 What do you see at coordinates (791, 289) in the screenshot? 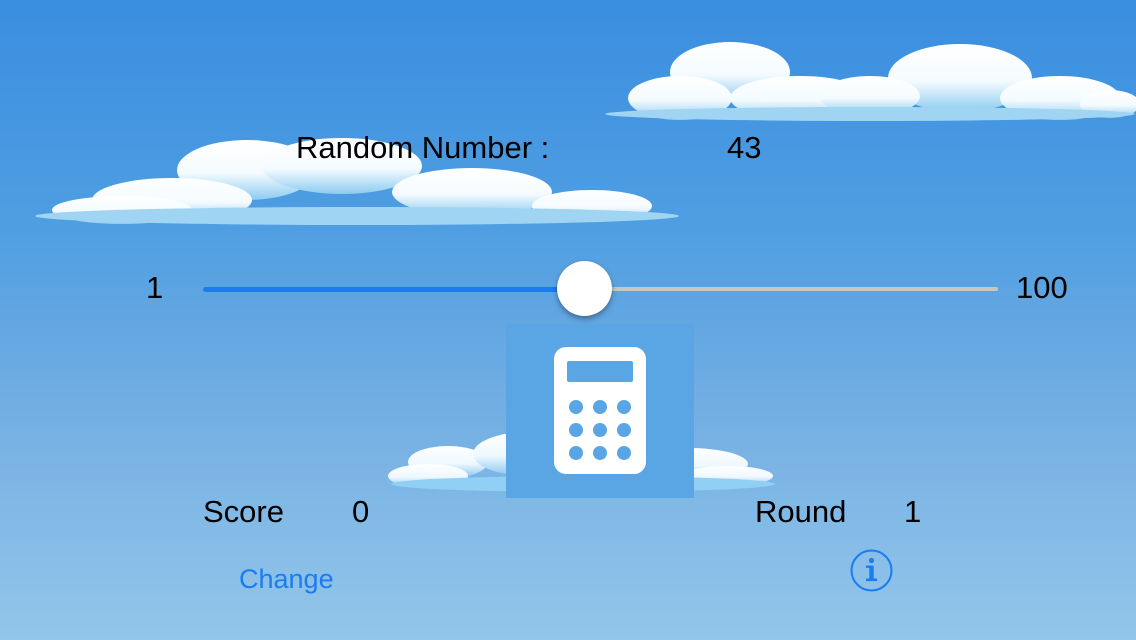
I see `slider-max-track` at bounding box center [791, 289].